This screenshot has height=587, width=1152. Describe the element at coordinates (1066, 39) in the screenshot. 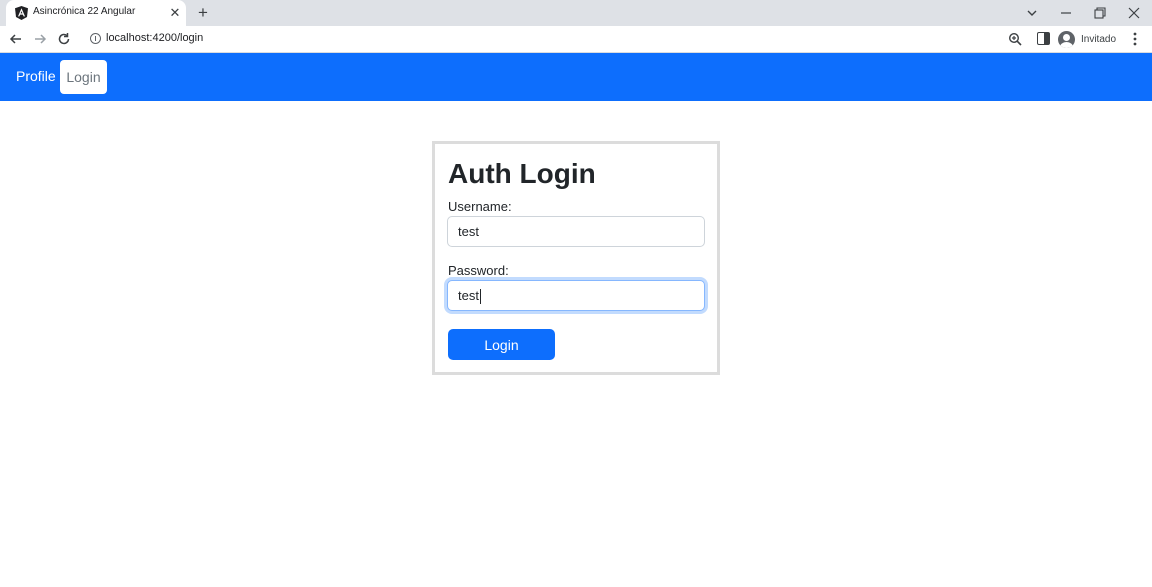

I see `avatar-icon` at that location.